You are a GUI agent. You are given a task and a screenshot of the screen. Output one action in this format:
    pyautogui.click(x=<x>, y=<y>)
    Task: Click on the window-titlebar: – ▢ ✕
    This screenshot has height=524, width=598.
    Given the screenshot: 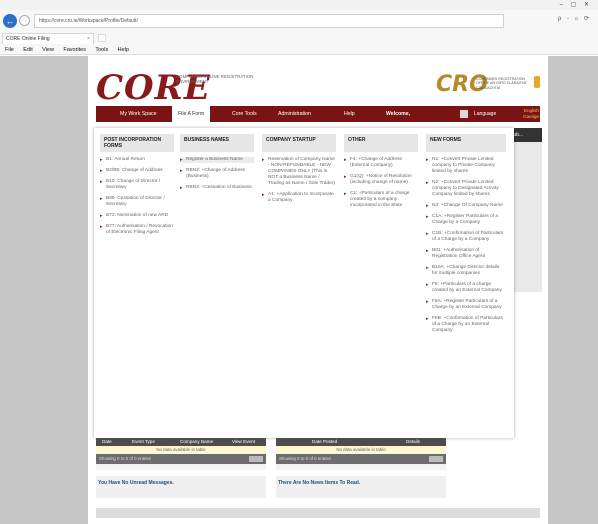 What is the action you would take?
    pyautogui.click(x=299, y=5)
    